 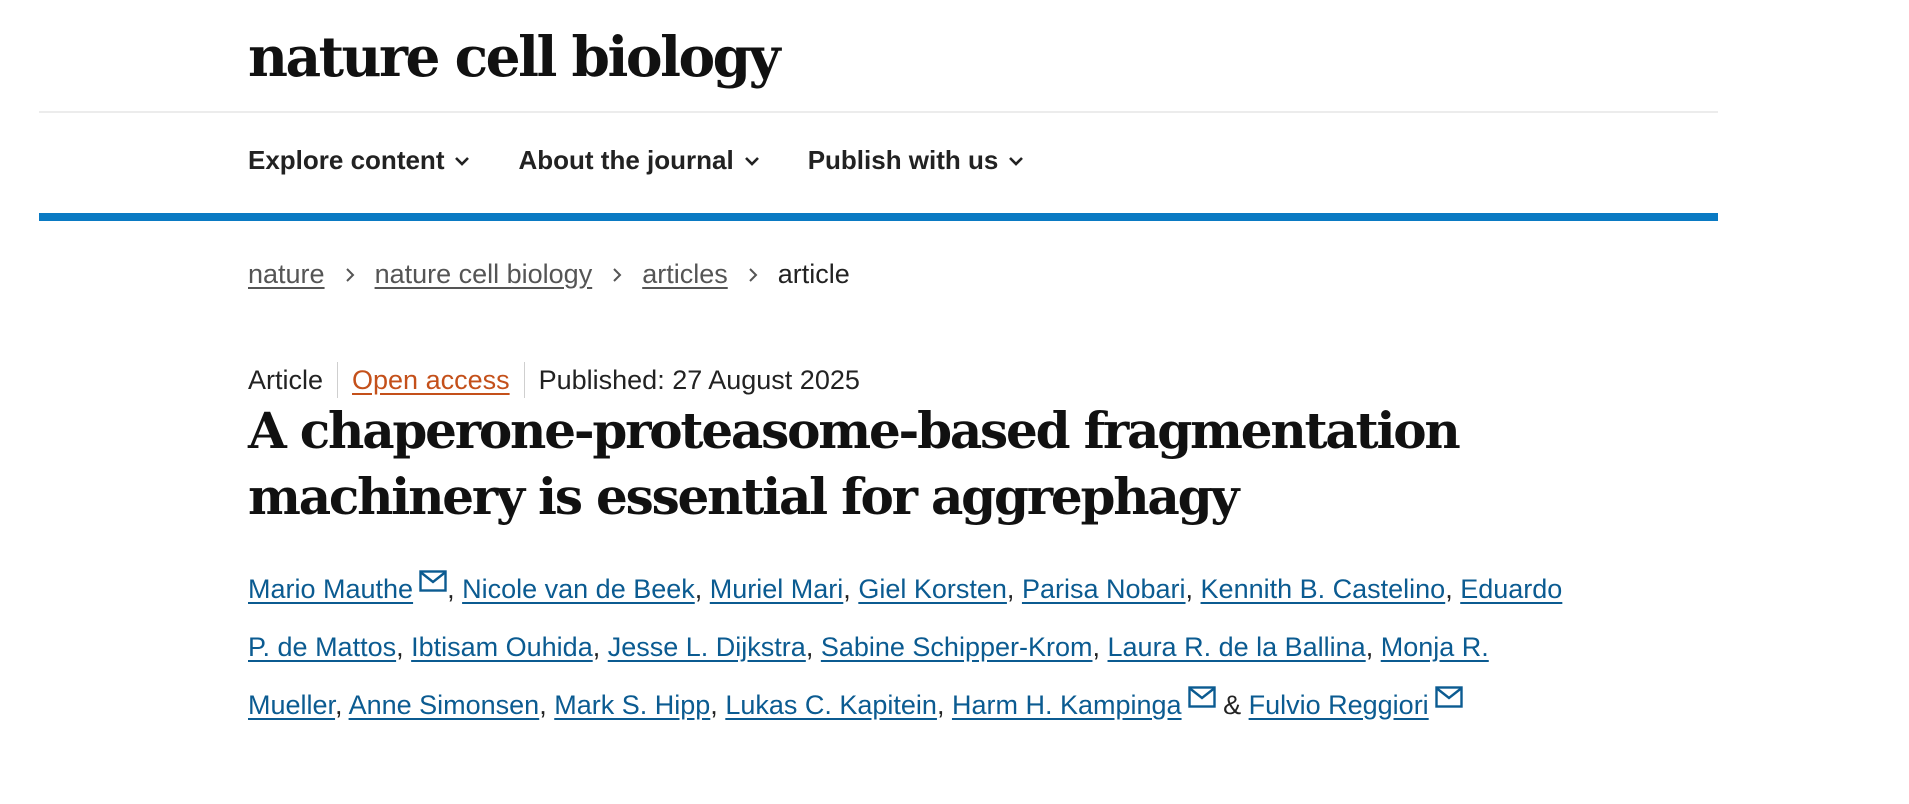 I want to click on published-date: Published: 27 August 2025, so click(x=699, y=379).